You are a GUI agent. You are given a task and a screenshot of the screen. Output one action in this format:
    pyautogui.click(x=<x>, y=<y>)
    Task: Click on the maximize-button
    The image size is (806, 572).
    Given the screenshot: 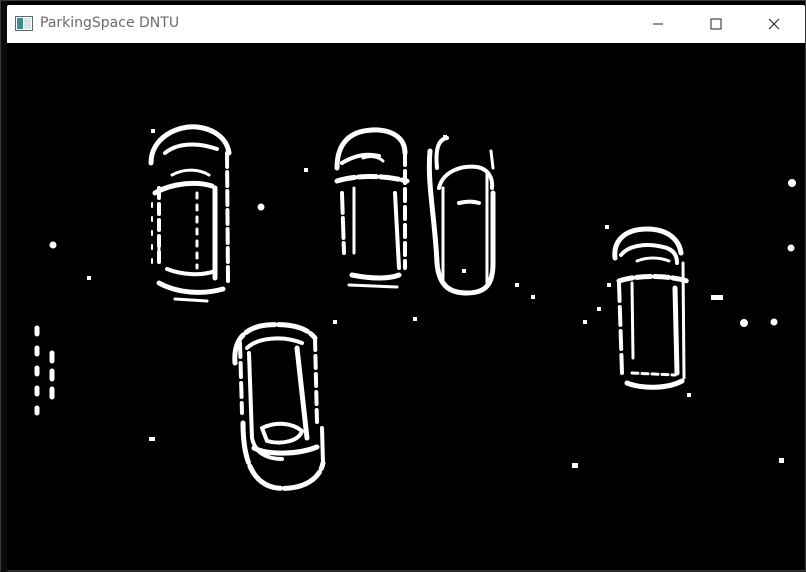 What is the action you would take?
    pyautogui.click(x=716, y=24)
    